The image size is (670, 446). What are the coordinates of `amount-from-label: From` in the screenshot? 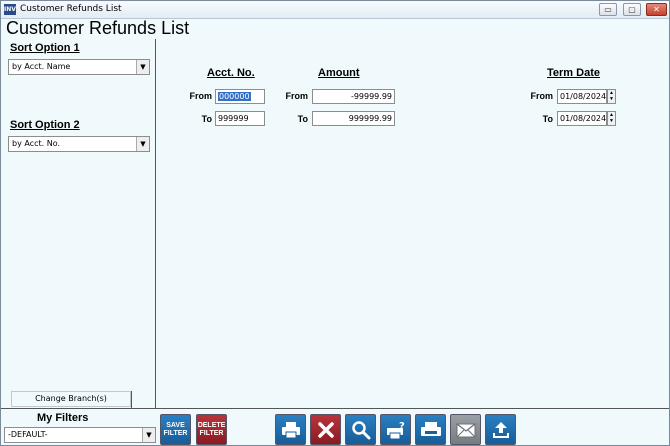 It's located at (297, 96).